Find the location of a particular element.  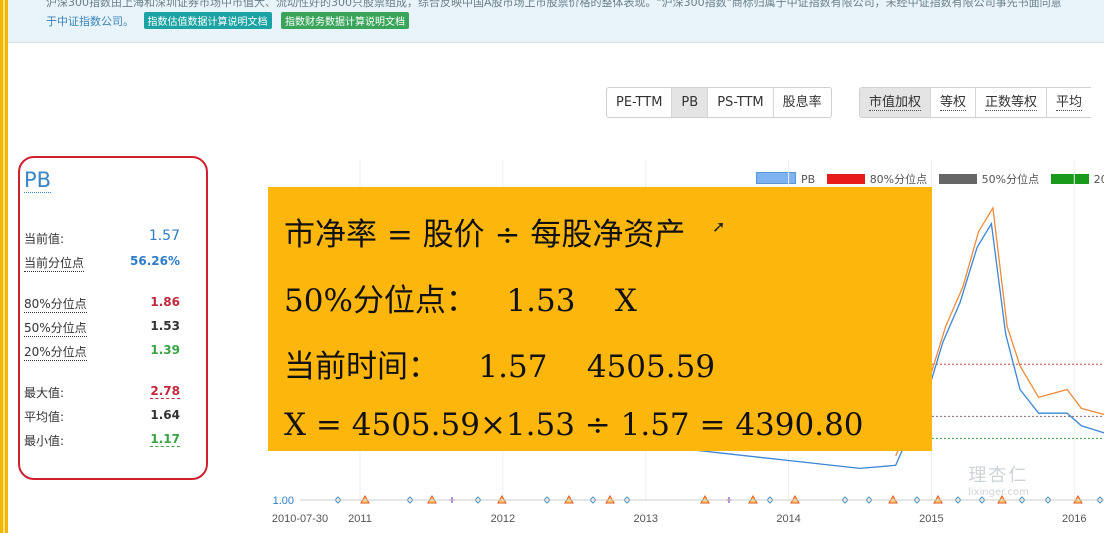

watermark-text: 理杏仁 is located at coordinates (998, 475).